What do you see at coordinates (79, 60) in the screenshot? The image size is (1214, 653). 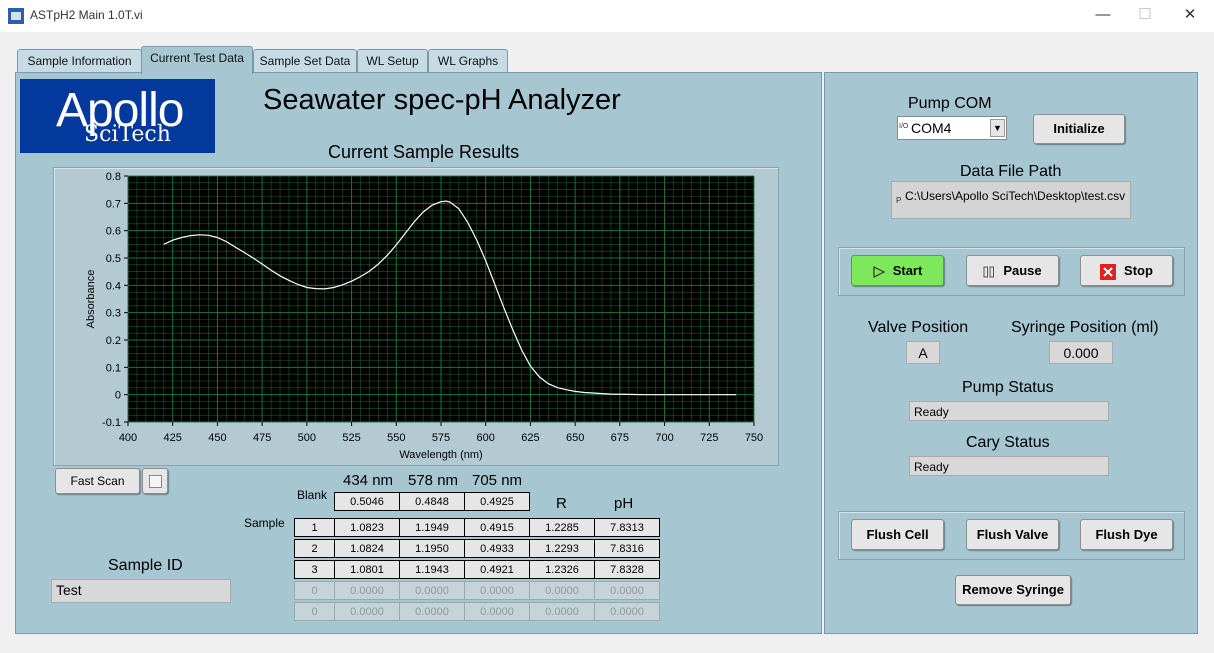 I see `tab-sample-information: Sample Information` at bounding box center [79, 60].